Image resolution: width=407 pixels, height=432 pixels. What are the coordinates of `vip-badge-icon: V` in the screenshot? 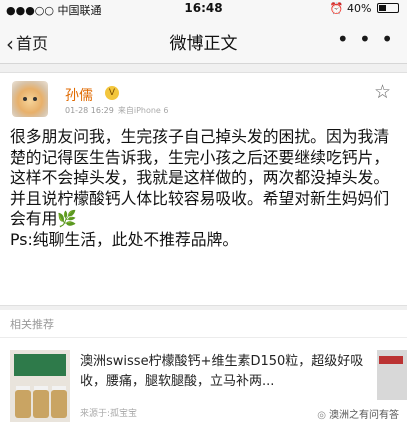 It's located at (112, 93).